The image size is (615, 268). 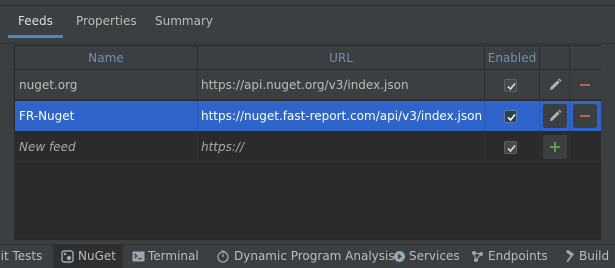 I want to click on feed-name: nuget.org, so click(x=106, y=85).